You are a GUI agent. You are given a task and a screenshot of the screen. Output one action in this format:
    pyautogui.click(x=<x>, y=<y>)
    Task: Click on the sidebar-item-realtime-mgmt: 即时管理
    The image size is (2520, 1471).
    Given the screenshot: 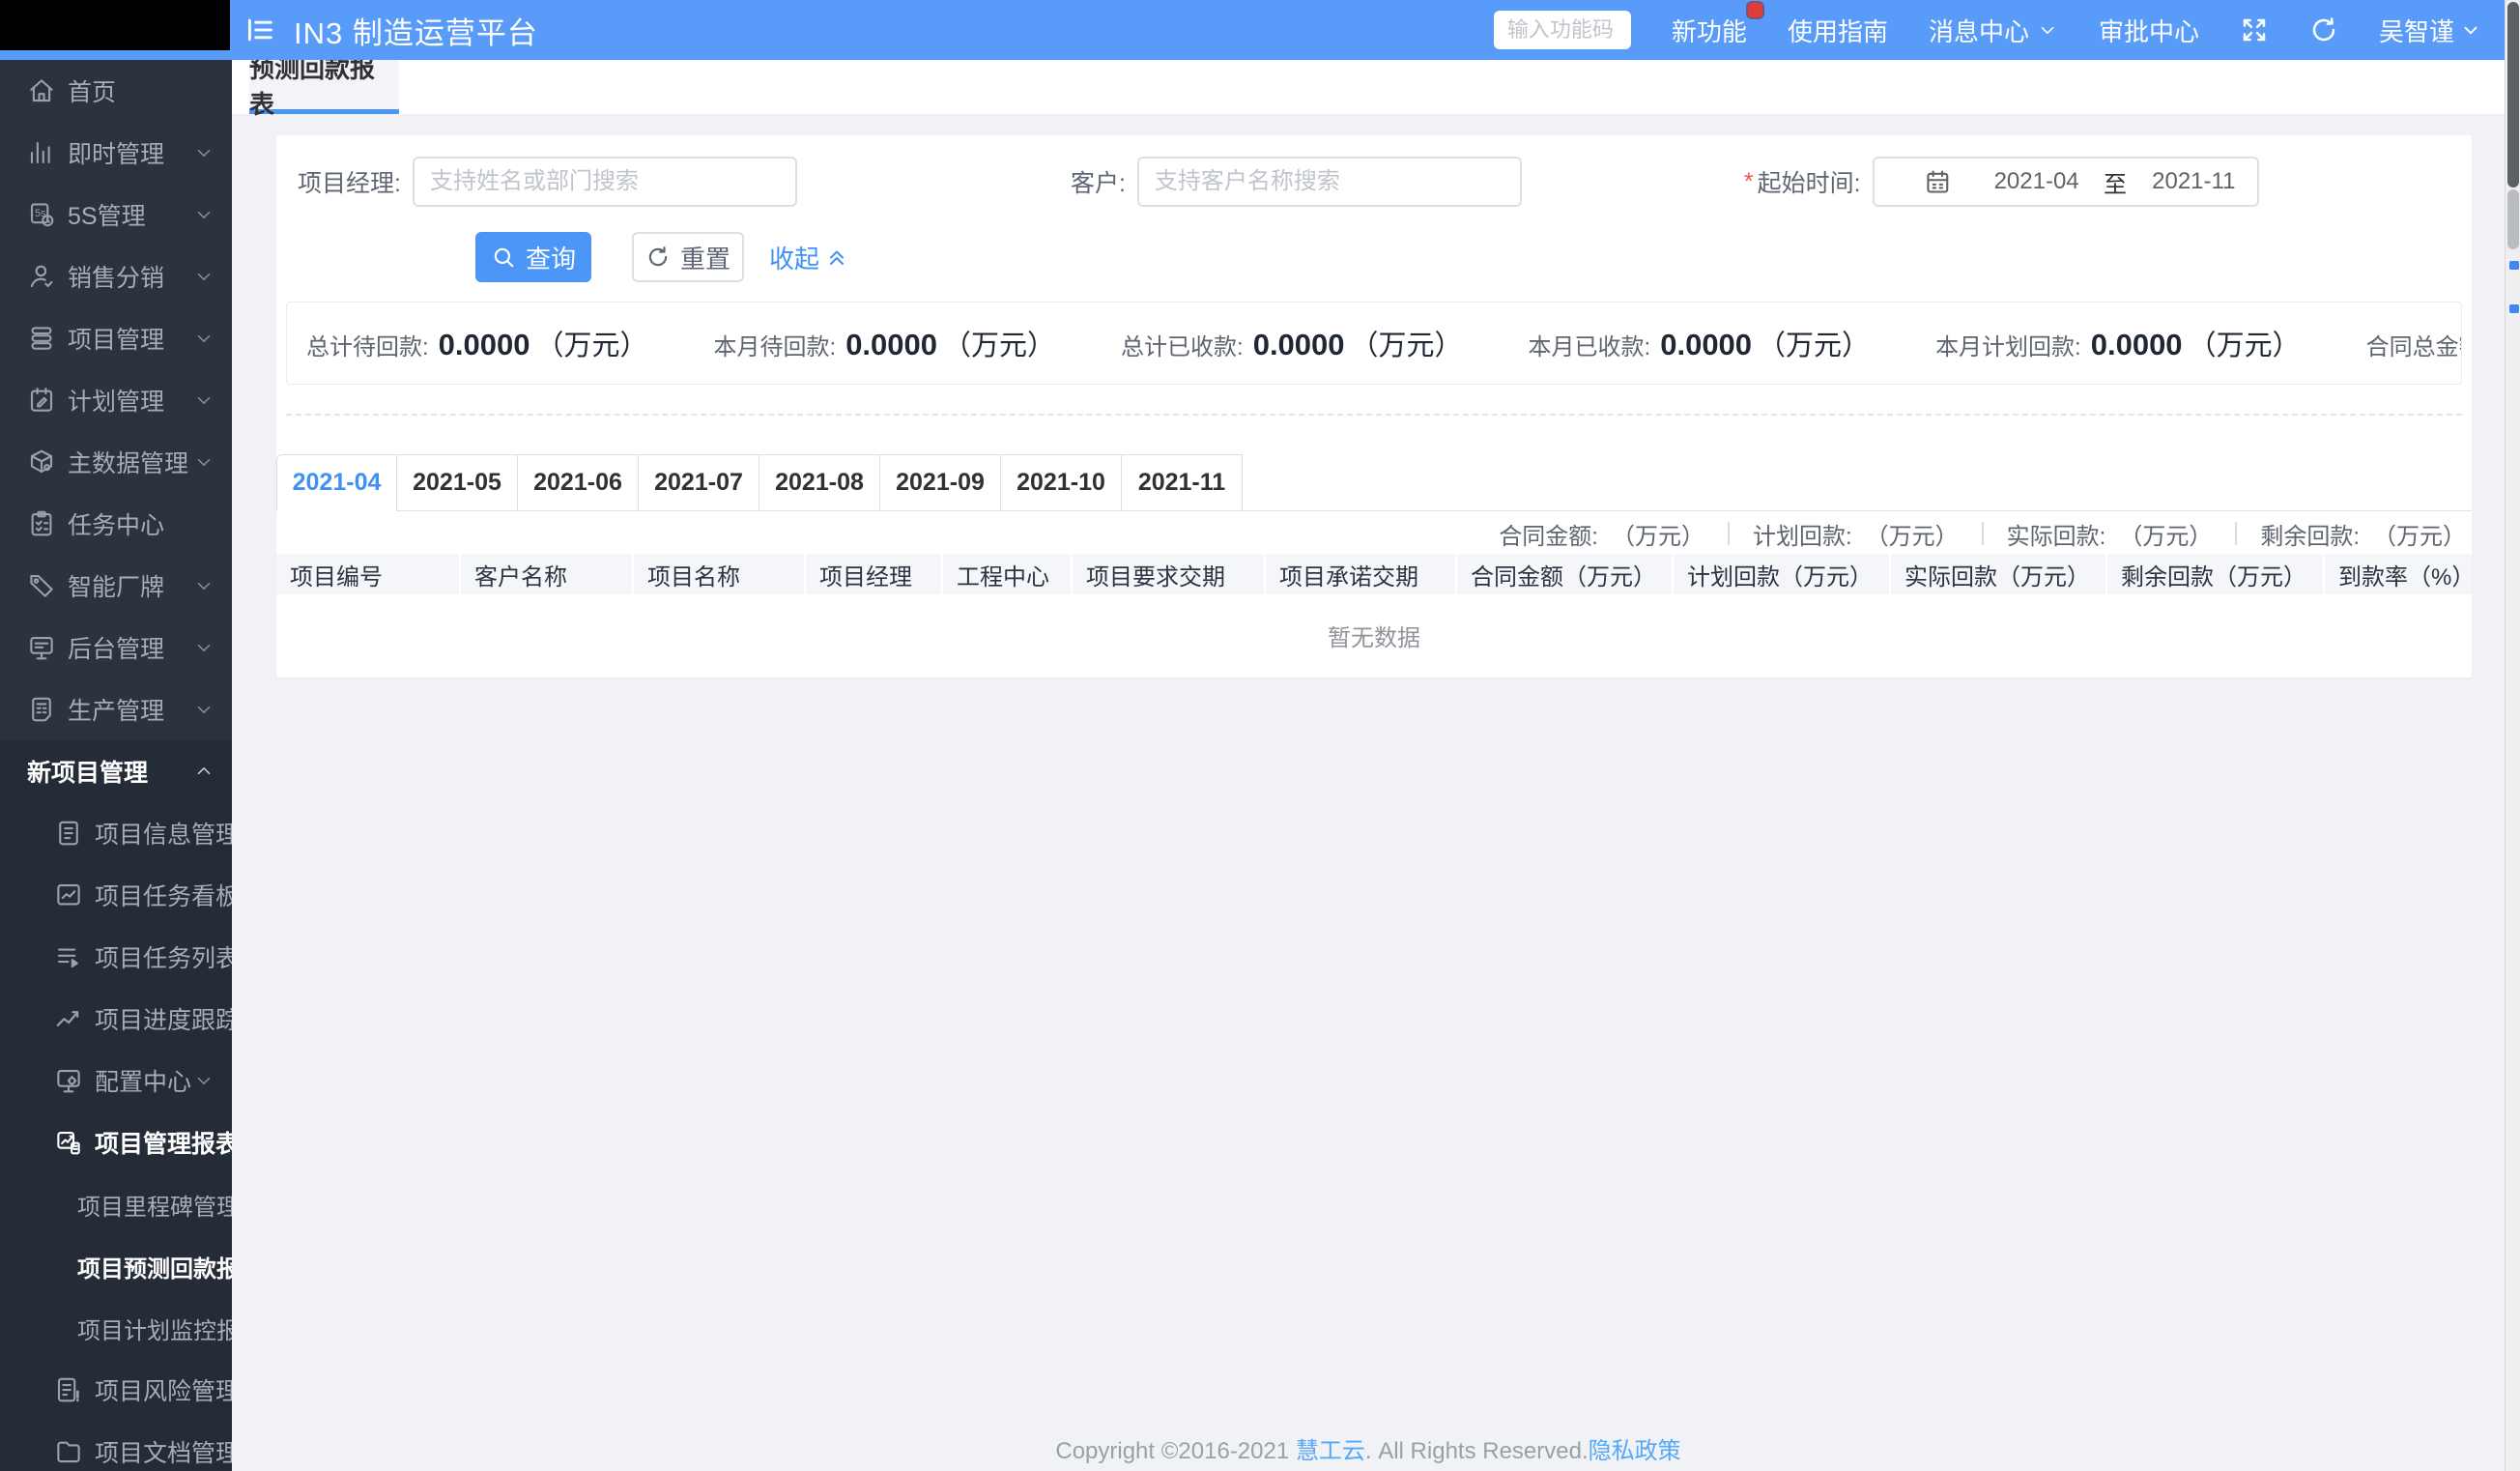 What is the action you would take?
    pyautogui.click(x=116, y=153)
    